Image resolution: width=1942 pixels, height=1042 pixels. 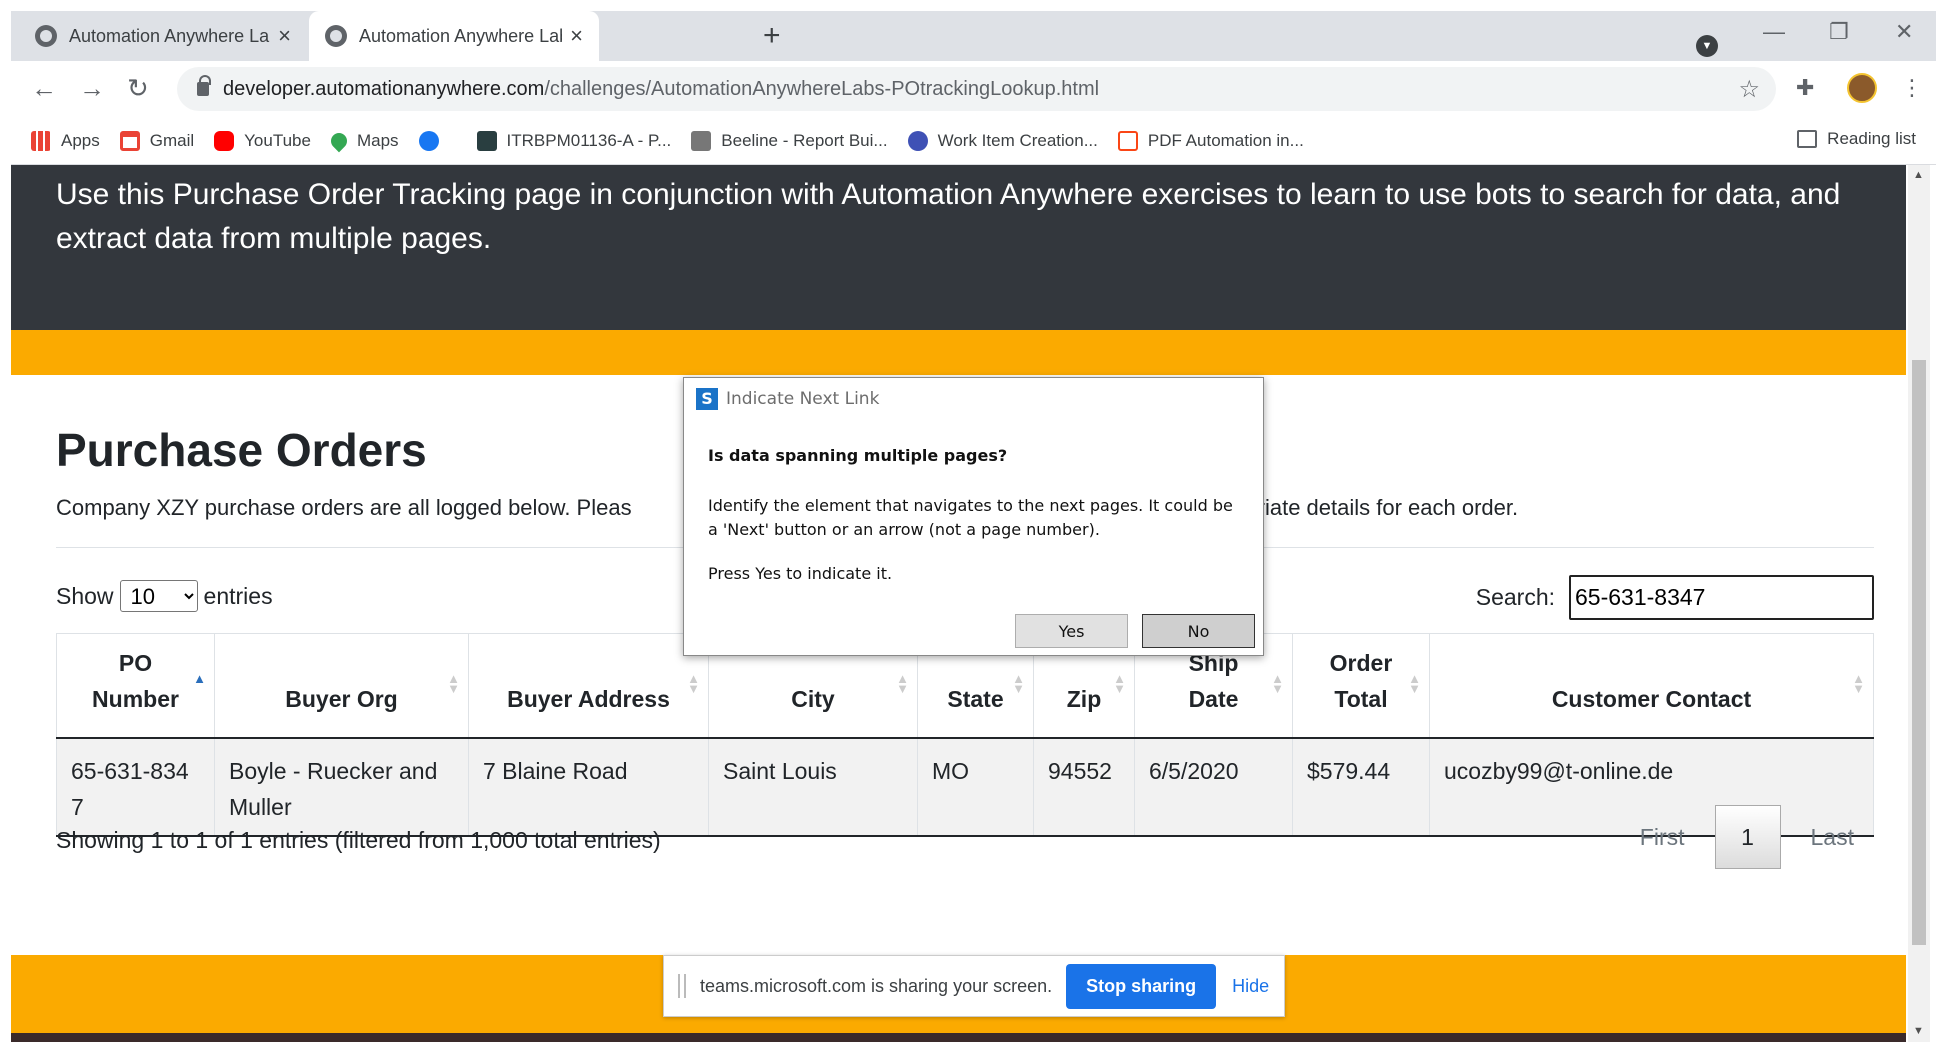 What do you see at coordinates (858, 455) in the screenshot?
I see `dialog-question: Is data spanning multiple pages?` at bounding box center [858, 455].